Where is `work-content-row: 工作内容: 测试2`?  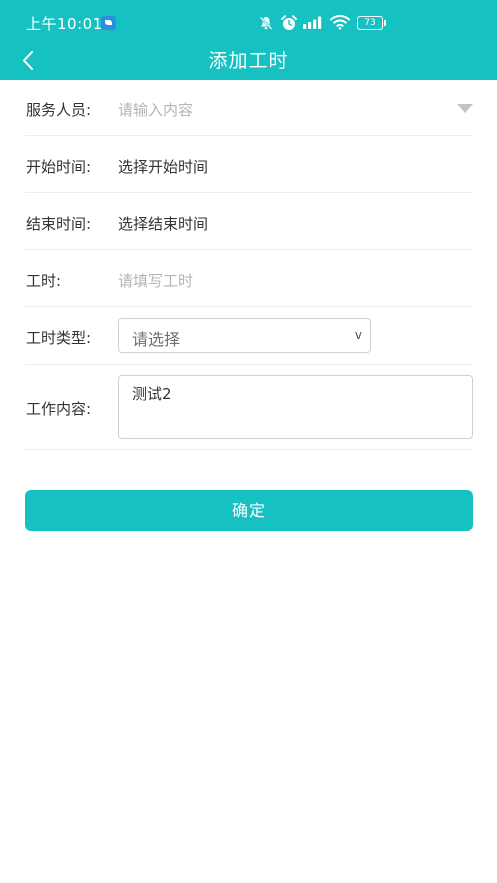
work-content-row: 工作内容: 测试2 is located at coordinates (248, 407).